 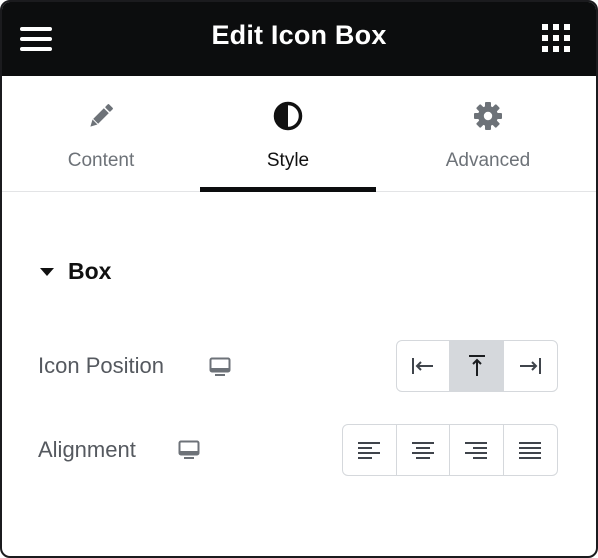 I want to click on align-left-arrow-icon, so click(x=423, y=366).